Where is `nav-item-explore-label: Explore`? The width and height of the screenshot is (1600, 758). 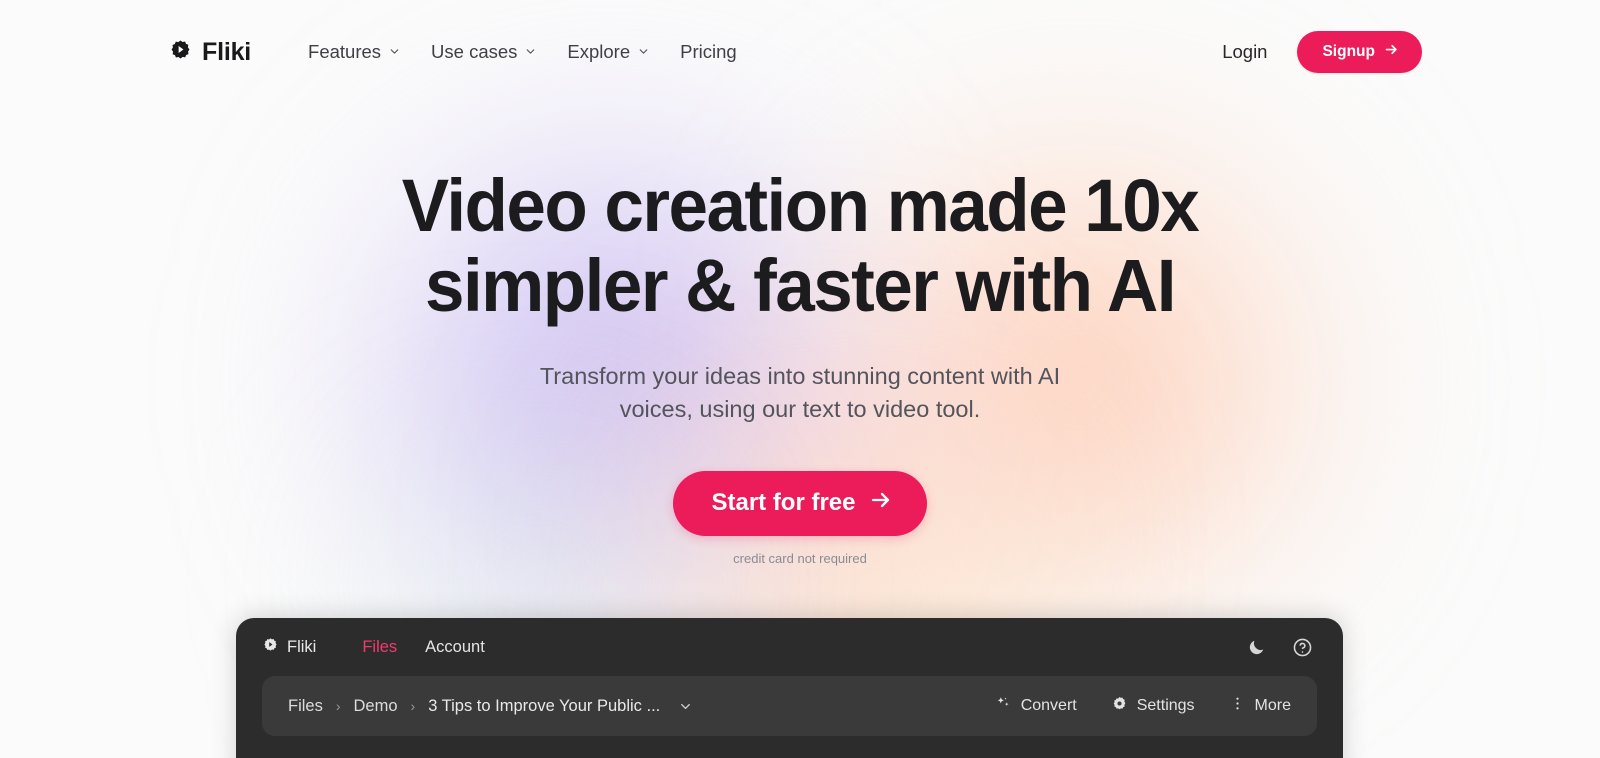 nav-item-explore-label: Explore is located at coordinates (599, 51).